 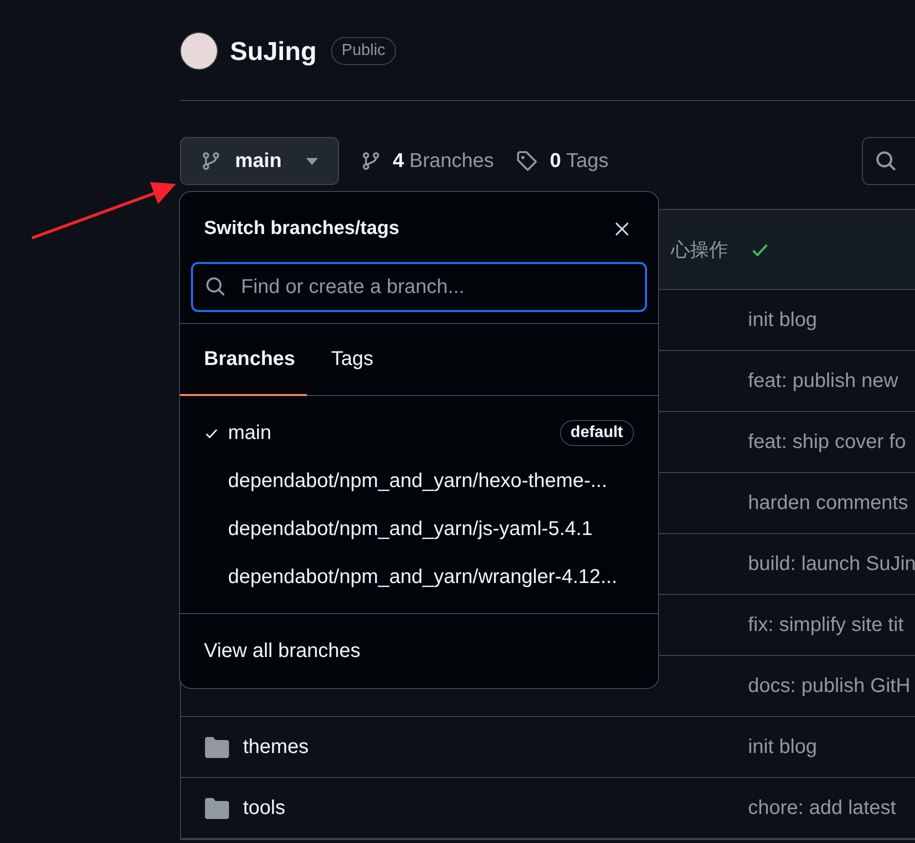 I want to click on caret-icon, so click(x=312, y=161).